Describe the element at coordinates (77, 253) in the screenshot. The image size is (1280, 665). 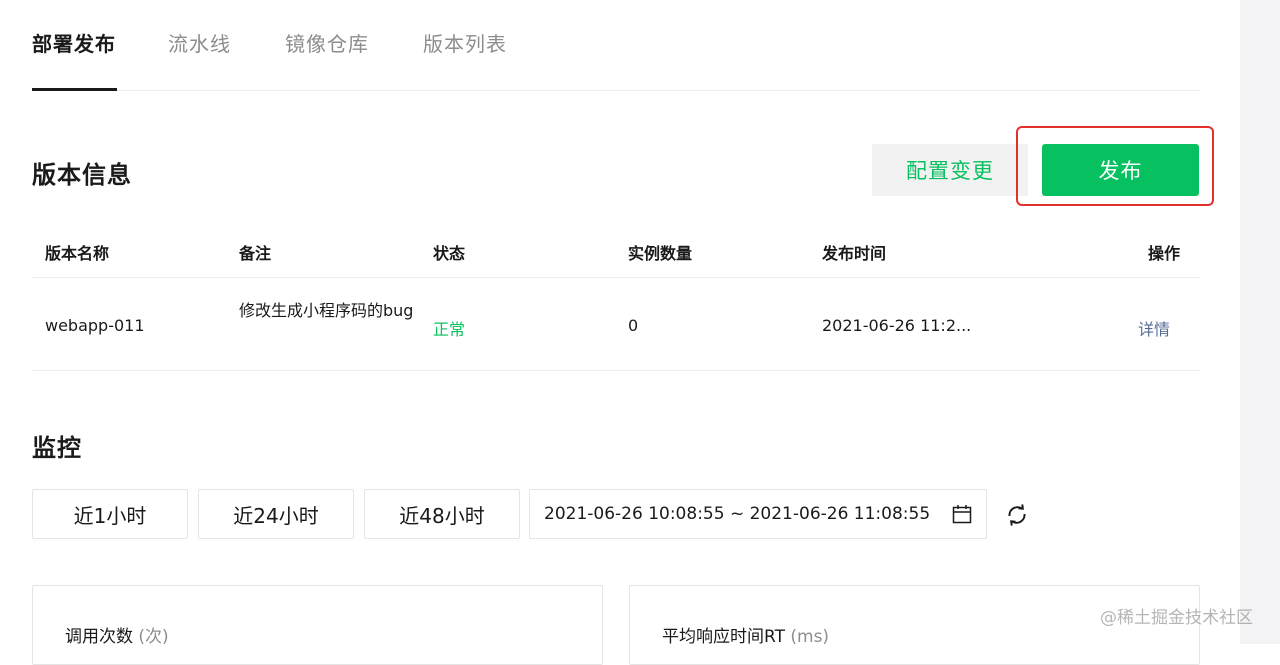
I see `col-header-name: 版本名称` at that location.